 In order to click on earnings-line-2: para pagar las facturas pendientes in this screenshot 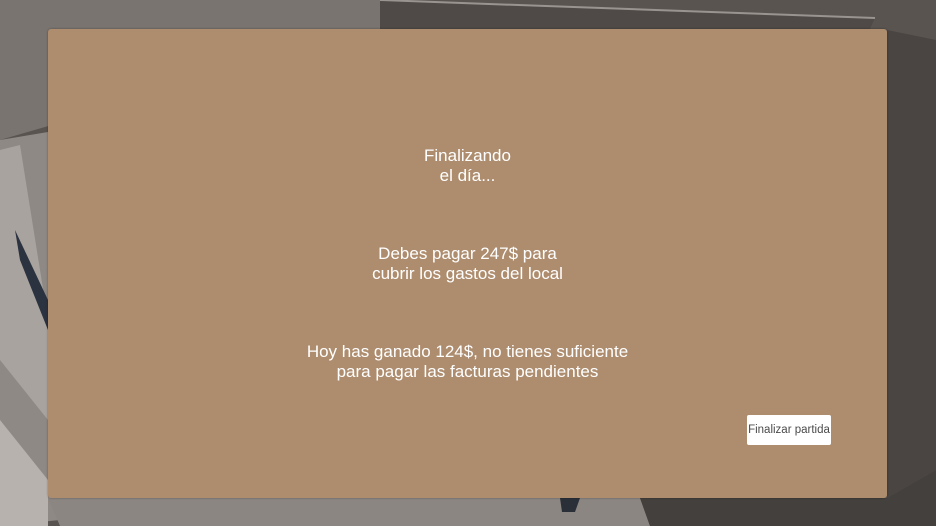, I will do `click(467, 371)`.